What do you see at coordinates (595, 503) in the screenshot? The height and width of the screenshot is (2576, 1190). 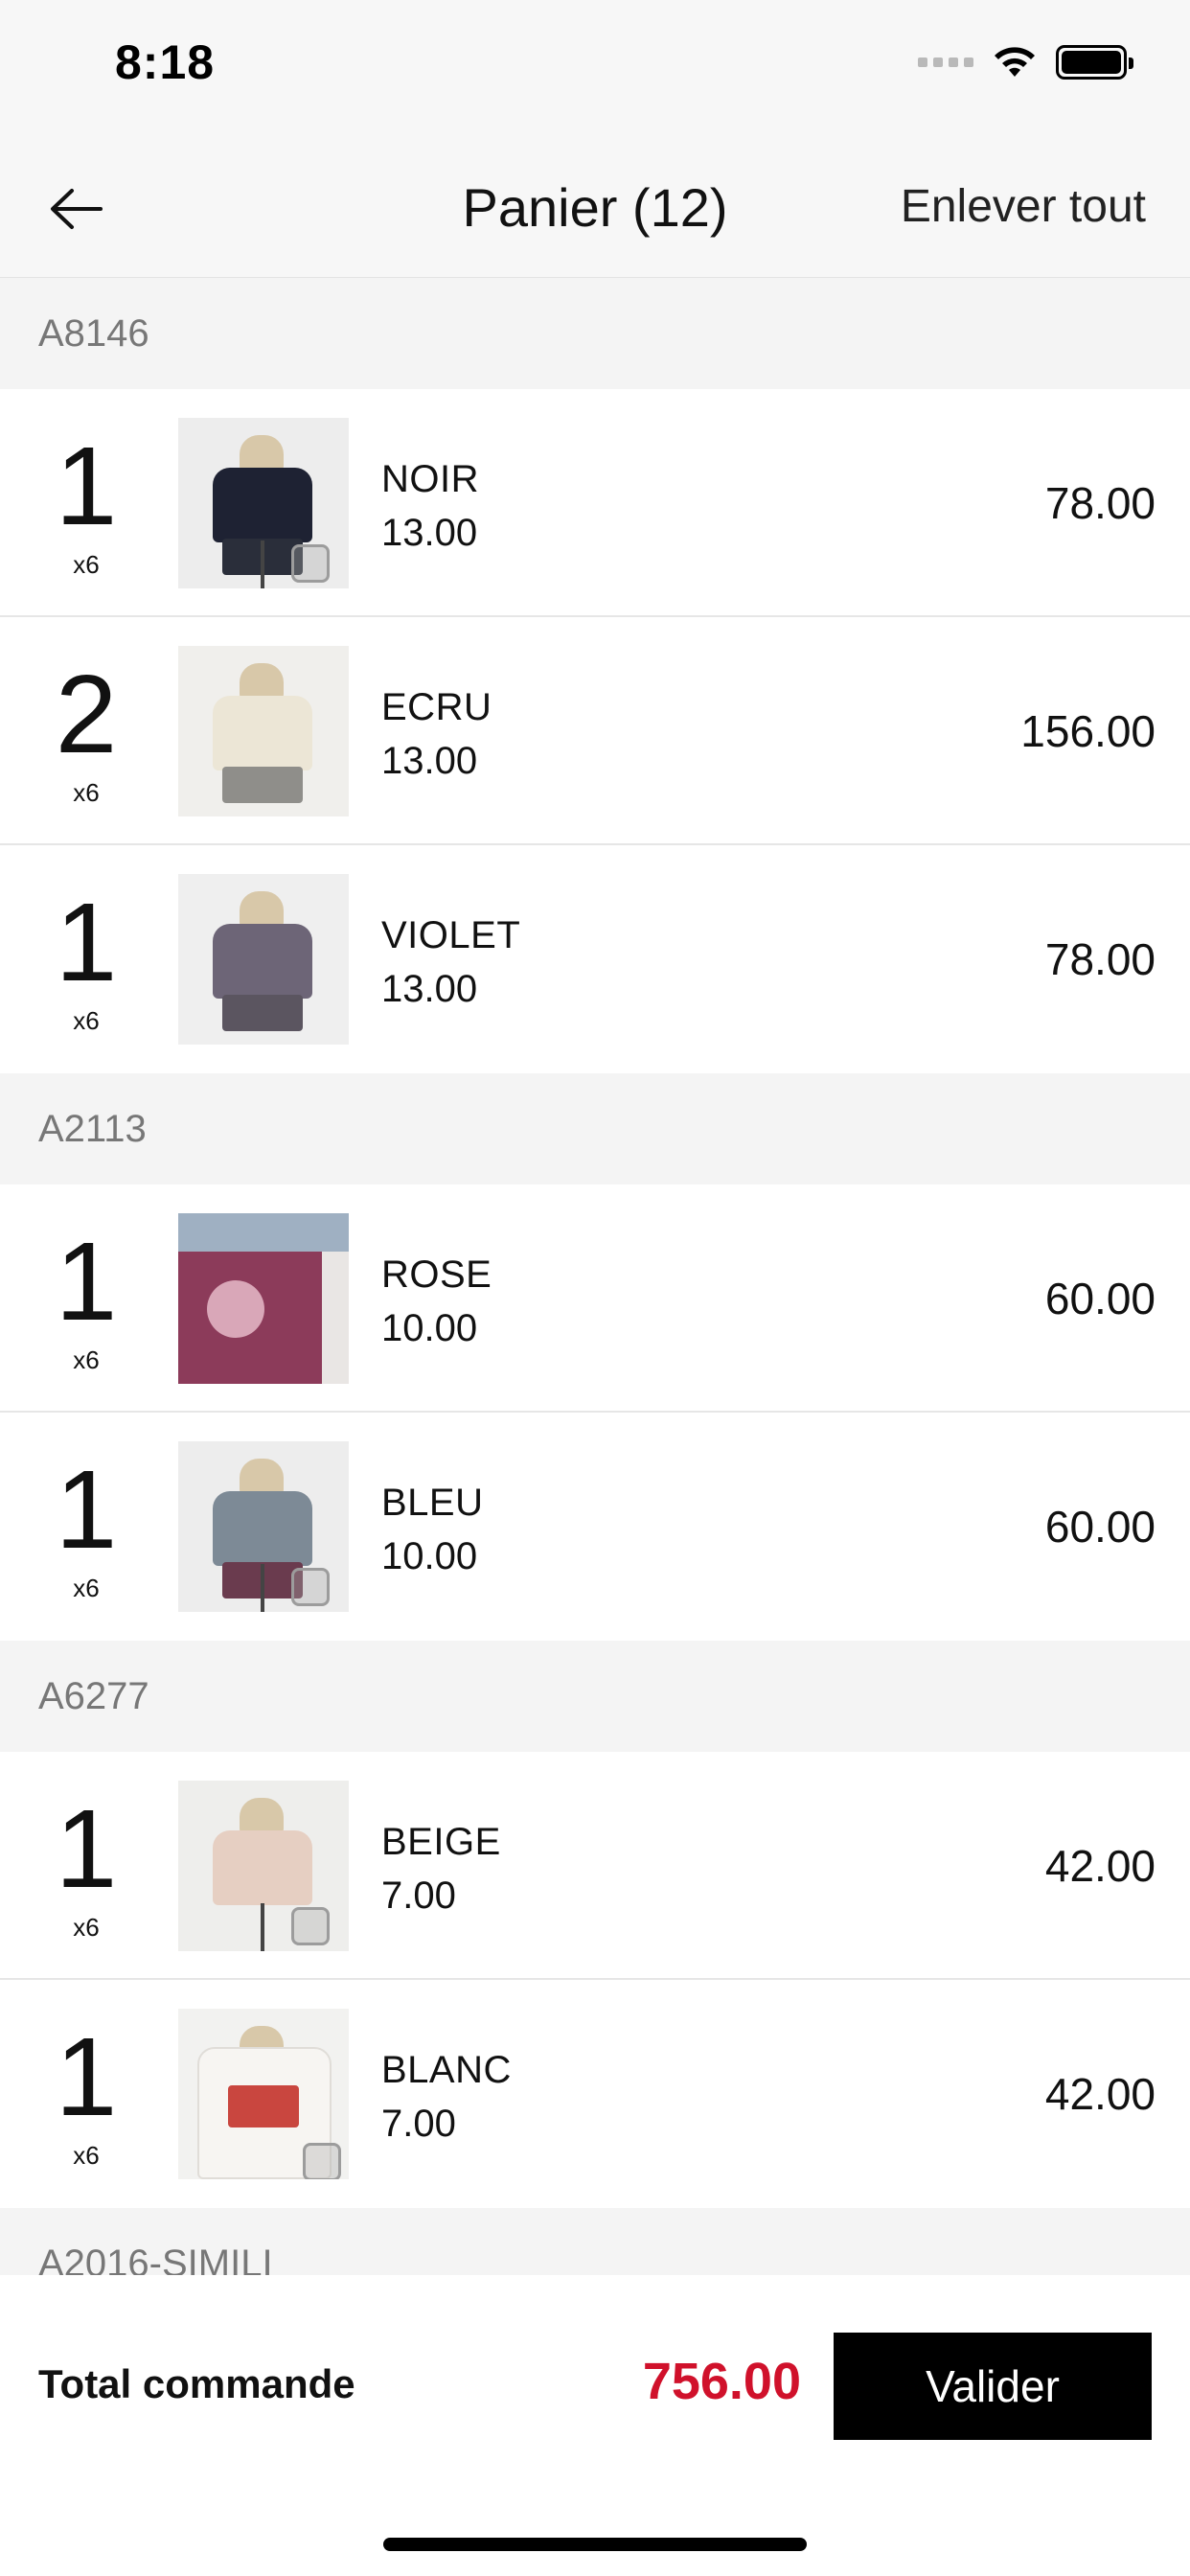 I see `cart-item-row: 1 x6 NOIR 13.00 78.00` at bounding box center [595, 503].